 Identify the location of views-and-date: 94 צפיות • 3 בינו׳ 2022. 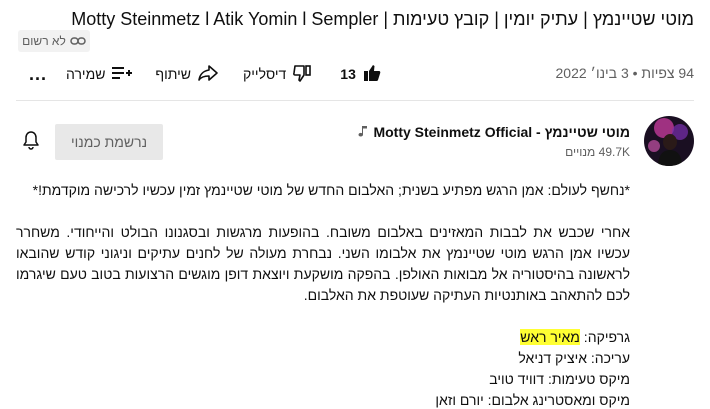
(624, 73).